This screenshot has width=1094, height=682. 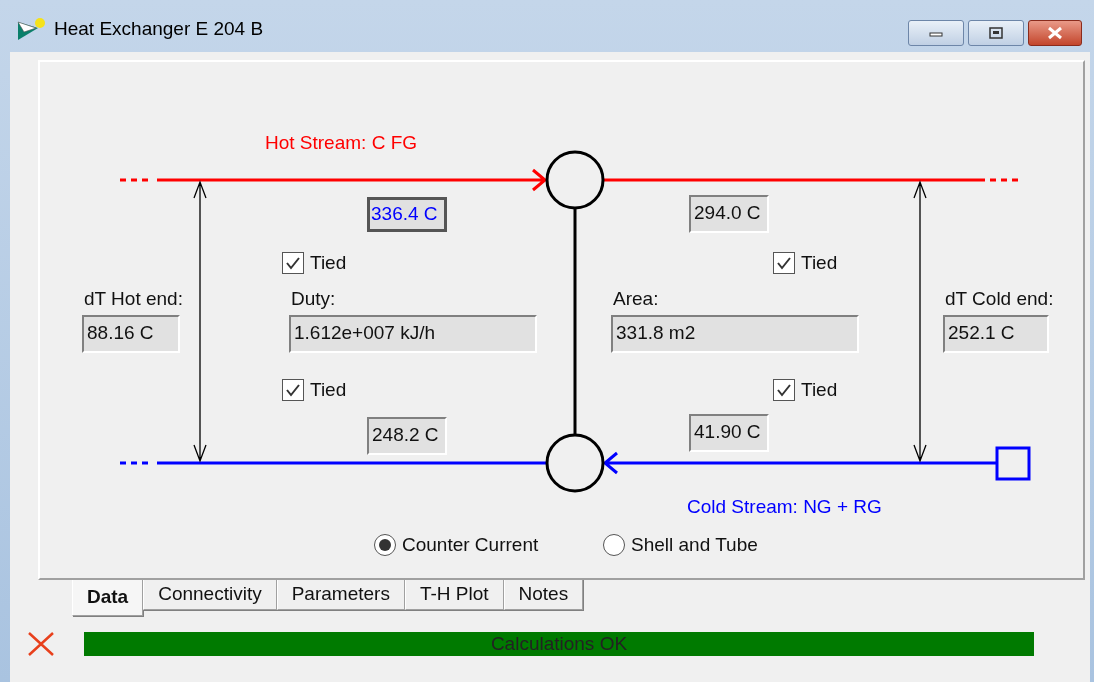 What do you see at coordinates (413, 334) in the screenshot?
I see `result-field: 1.612e+007 kJ/h` at bounding box center [413, 334].